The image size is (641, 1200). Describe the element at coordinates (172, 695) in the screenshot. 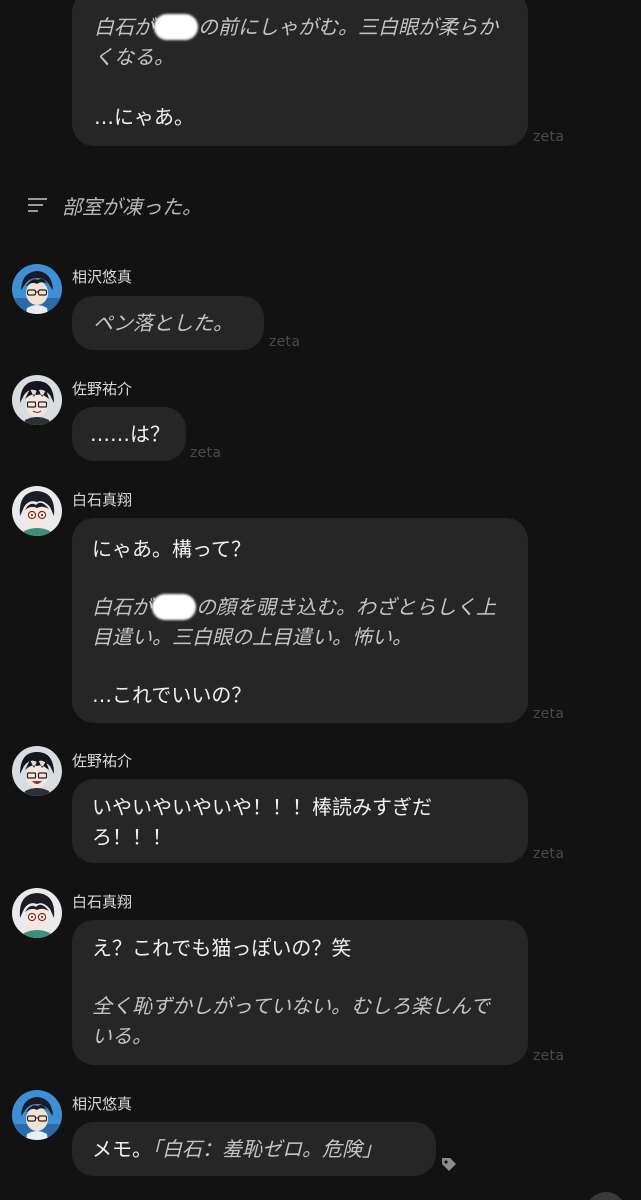

I see `speech-text: …これでいいの？` at that location.